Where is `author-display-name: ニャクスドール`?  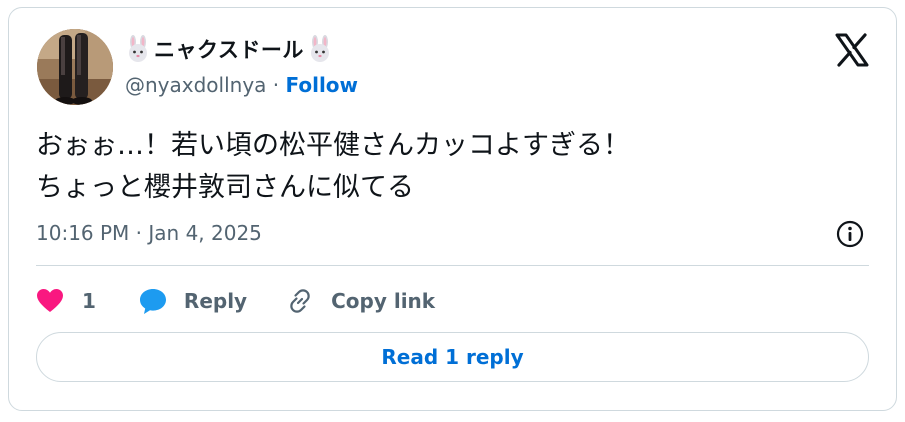 author-display-name: ニャクスドール is located at coordinates (229, 49).